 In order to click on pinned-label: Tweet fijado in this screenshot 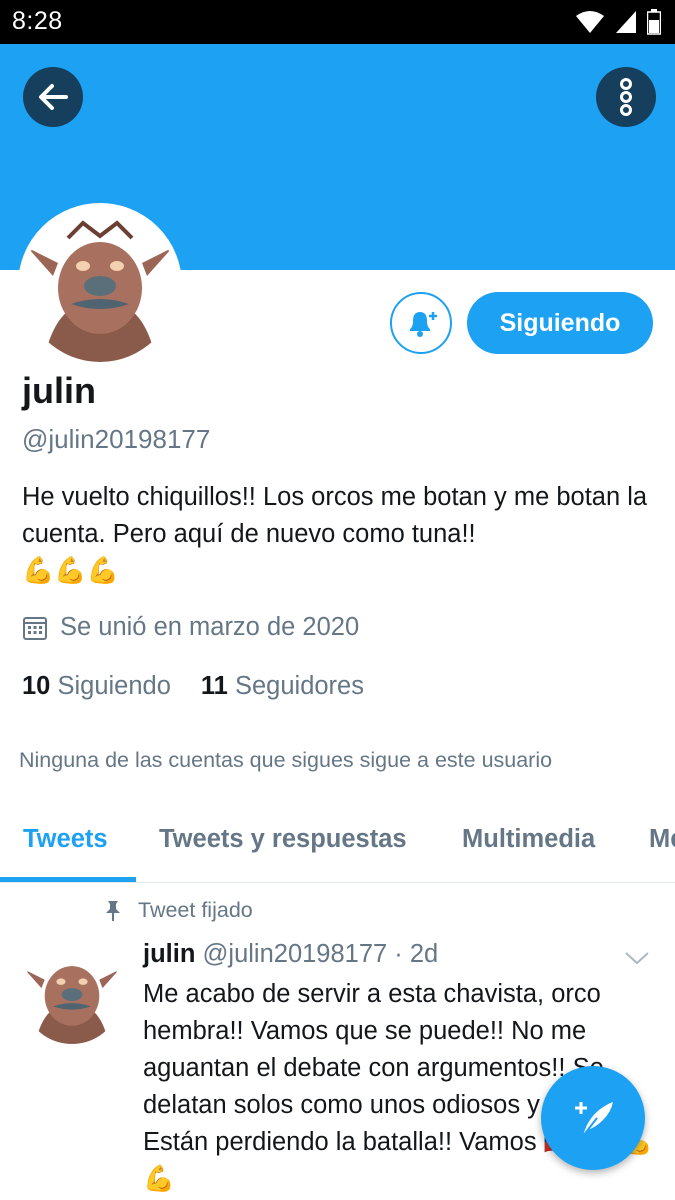, I will do `click(178, 910)`.